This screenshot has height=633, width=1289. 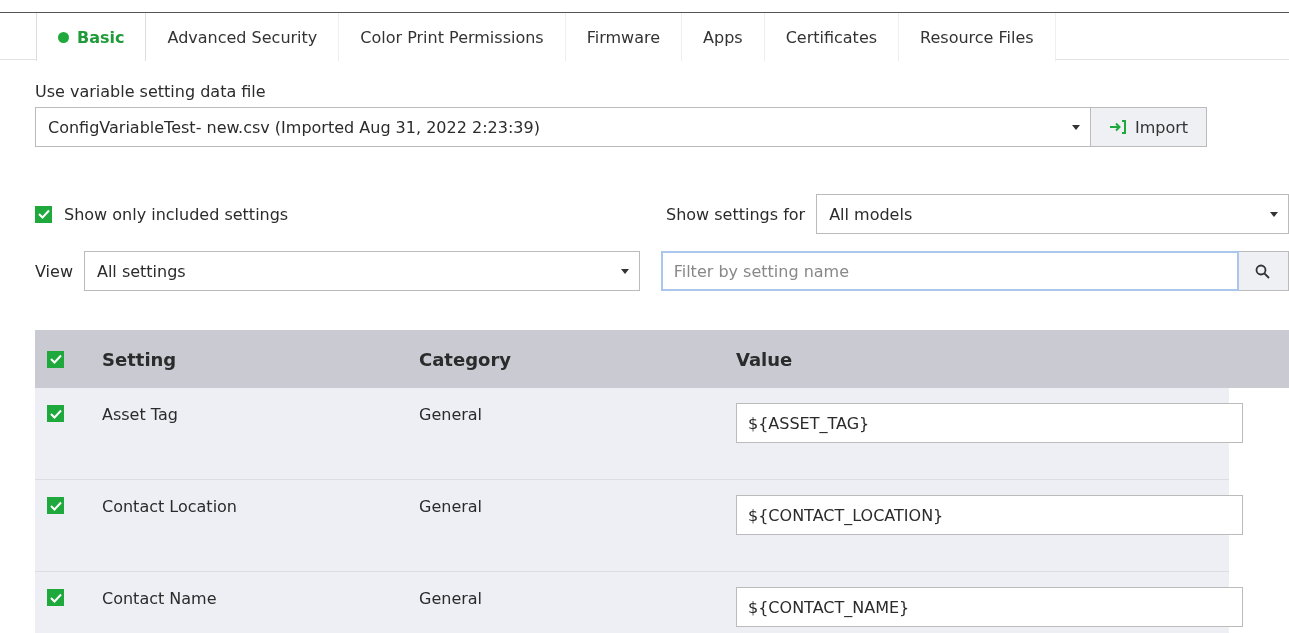 I want to click on search-icon, so click(x=1263, y=271).